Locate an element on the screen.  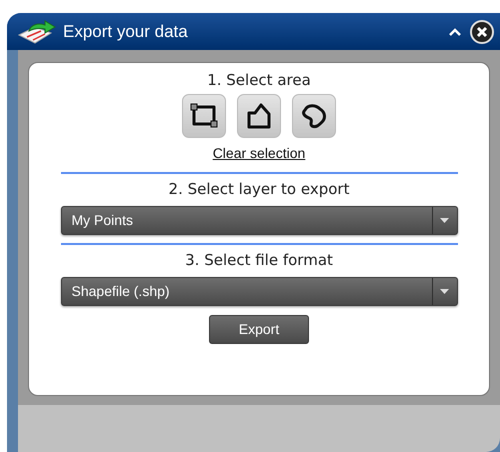
dropdown: My Points is located at coordinates (259, 220).